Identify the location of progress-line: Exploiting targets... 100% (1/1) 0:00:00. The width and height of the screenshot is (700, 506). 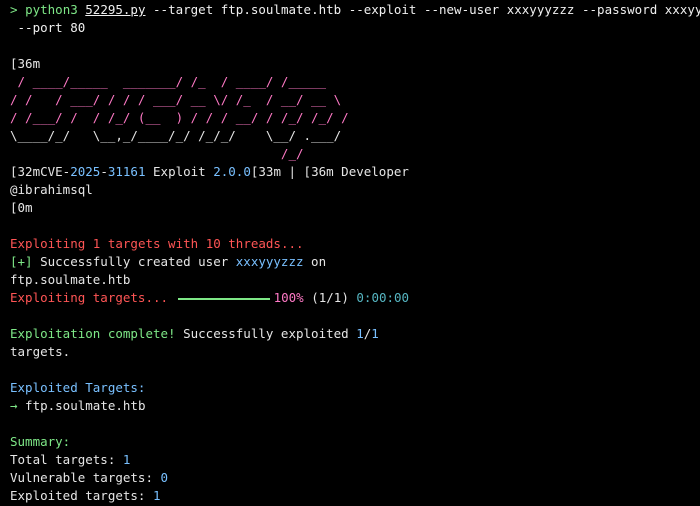
(209, 298).